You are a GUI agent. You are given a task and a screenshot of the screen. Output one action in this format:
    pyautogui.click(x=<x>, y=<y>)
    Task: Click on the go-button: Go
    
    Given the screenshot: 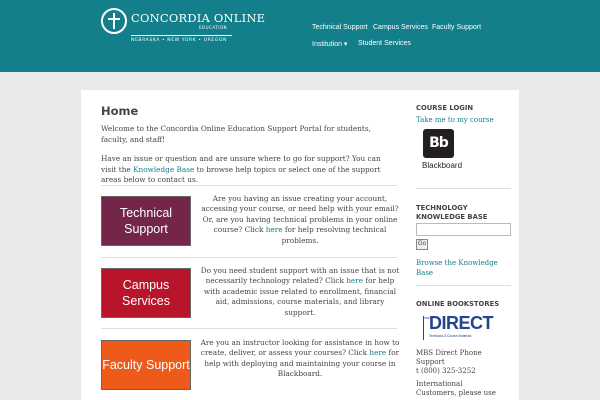 What is the action you would take?
    pyautogui.click(x=422, y=244)
    